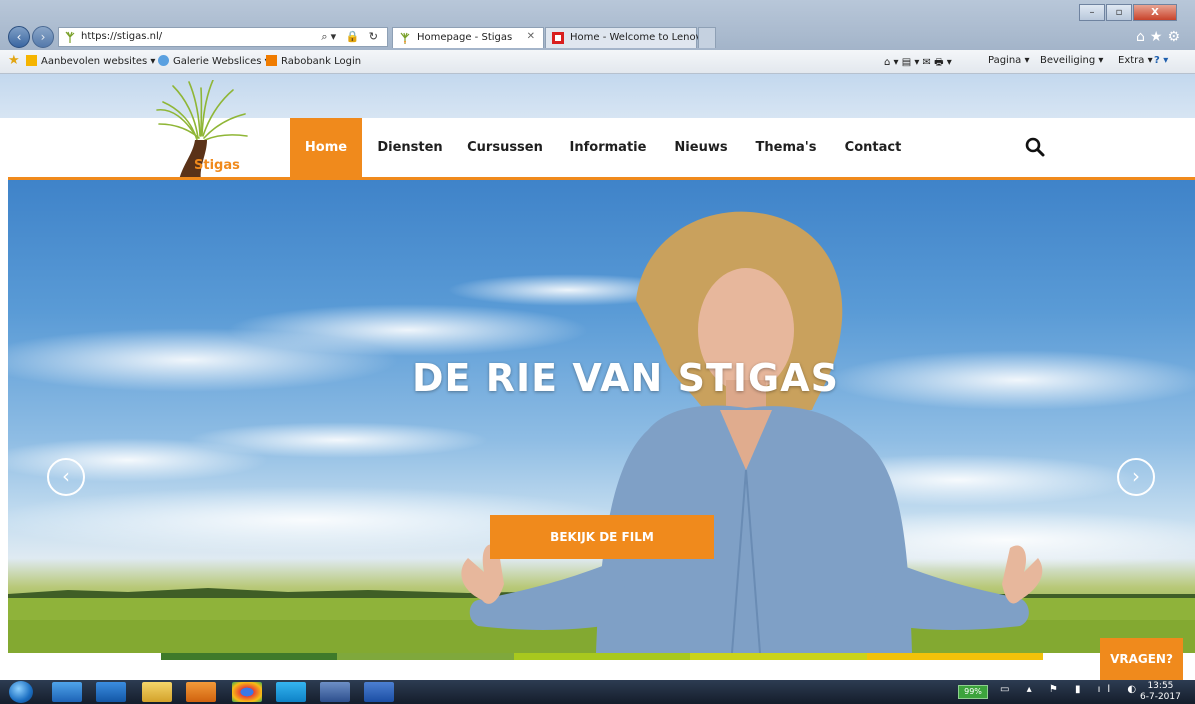 The height and width of the screenshot is (704, 1195). I want to click on outlook-icon, so click(111, 692).